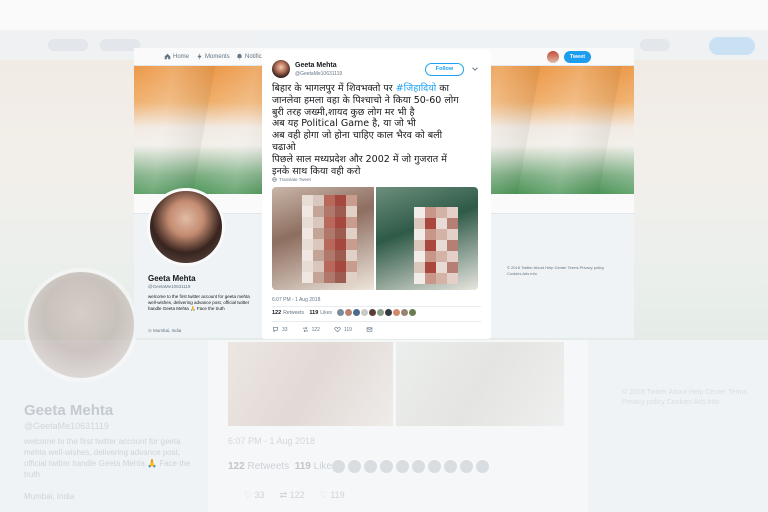 The width and height of the screenshot is (768, 512). Describe the element at coordinates (334, 88) in the screenshot. I see `tweet-text-segment: बिहार के भागलपुर में शिवभक्तो पर` at that location.